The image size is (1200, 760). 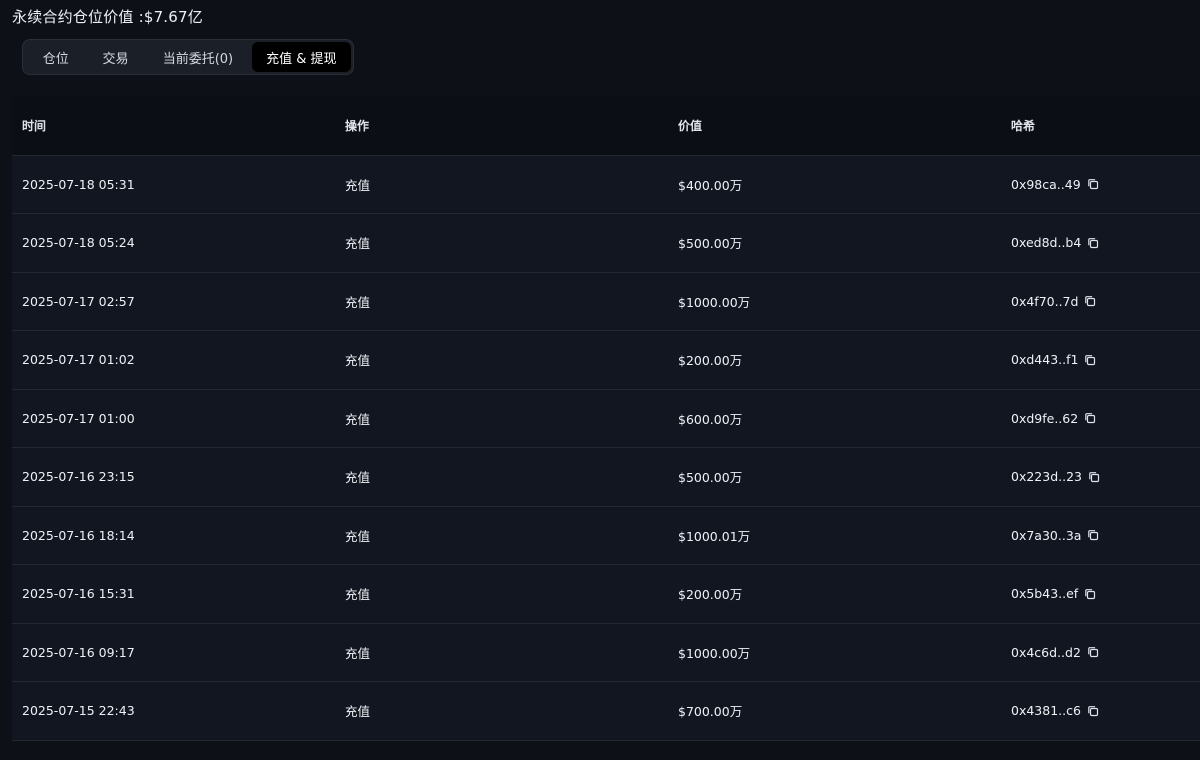 I want to click on table-row: 2025-07-17 01:02 充值 $200.00万 0xd443..f1, so click(x=606, y=360).